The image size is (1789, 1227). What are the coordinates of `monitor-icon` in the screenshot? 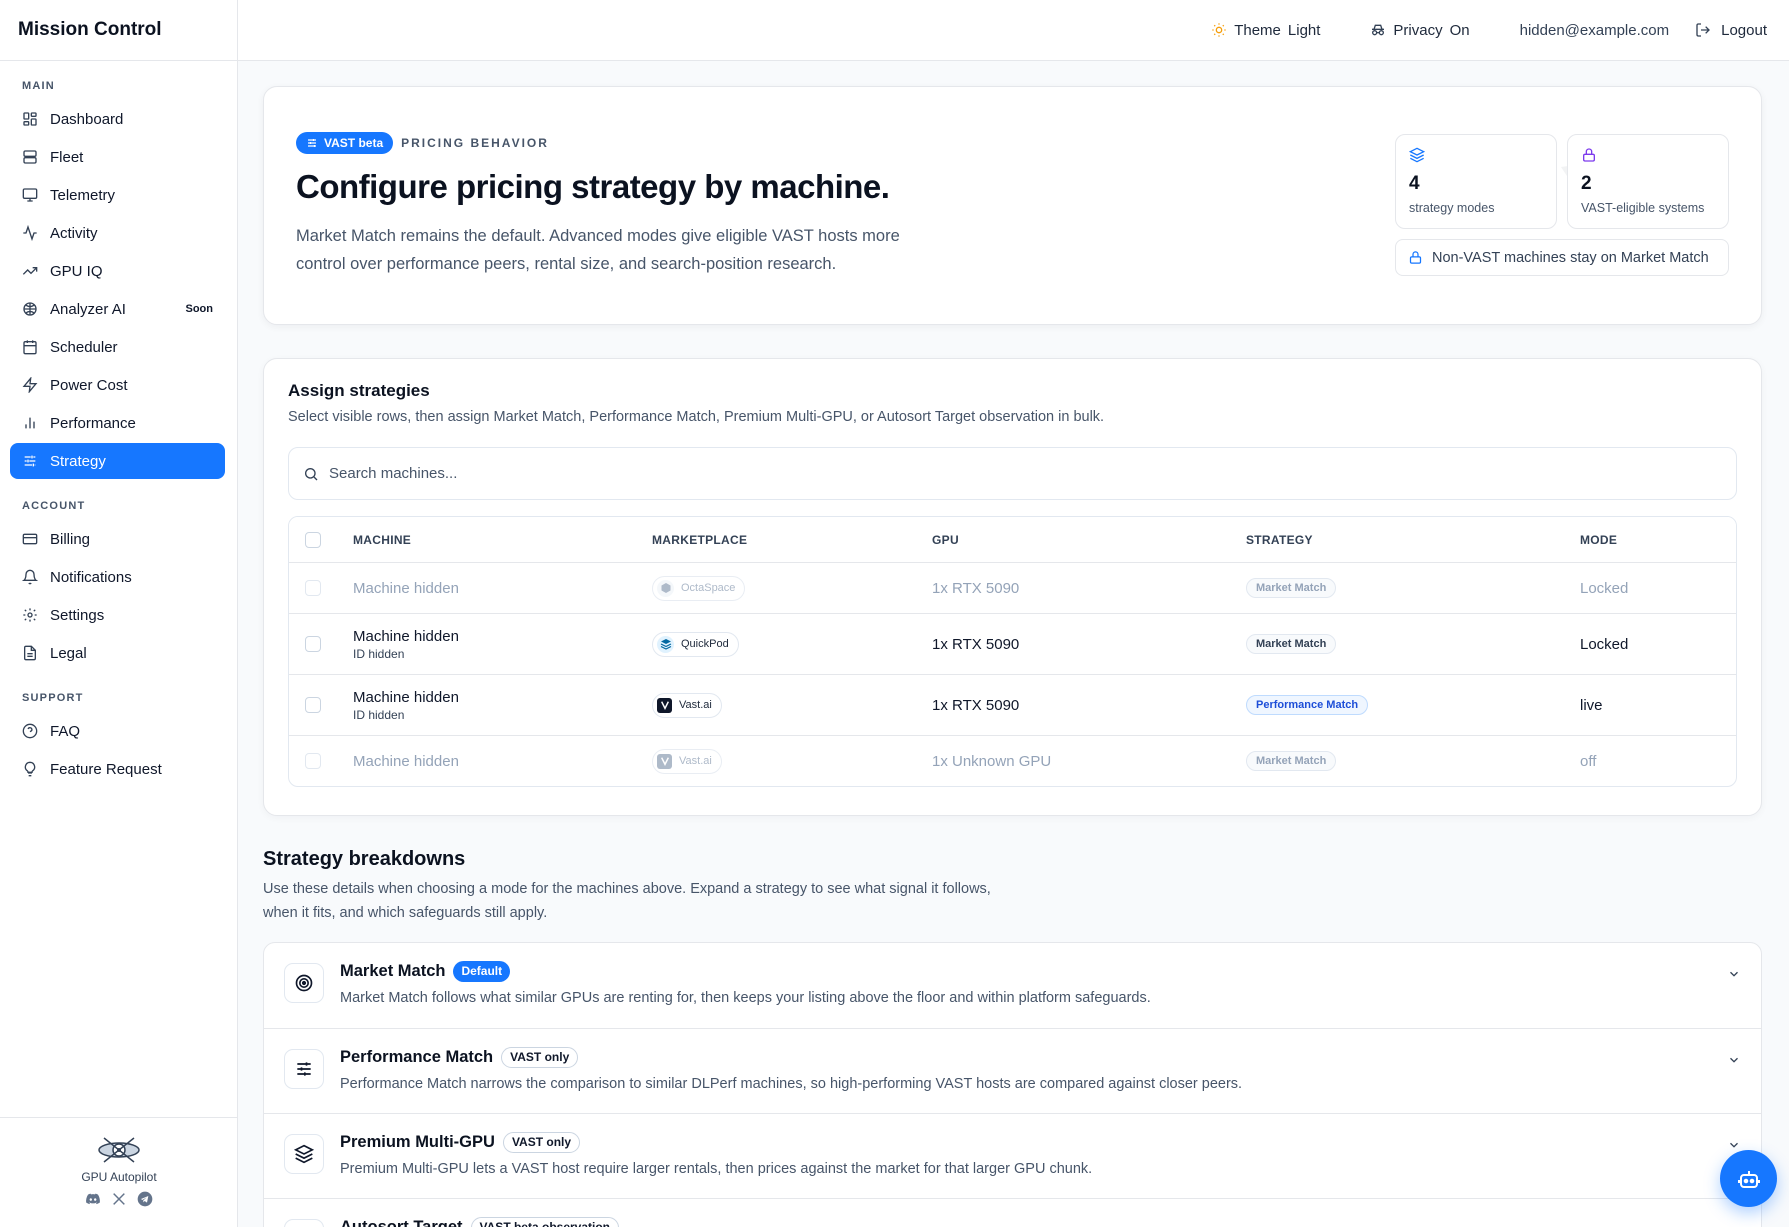 It's located at (30, 195).